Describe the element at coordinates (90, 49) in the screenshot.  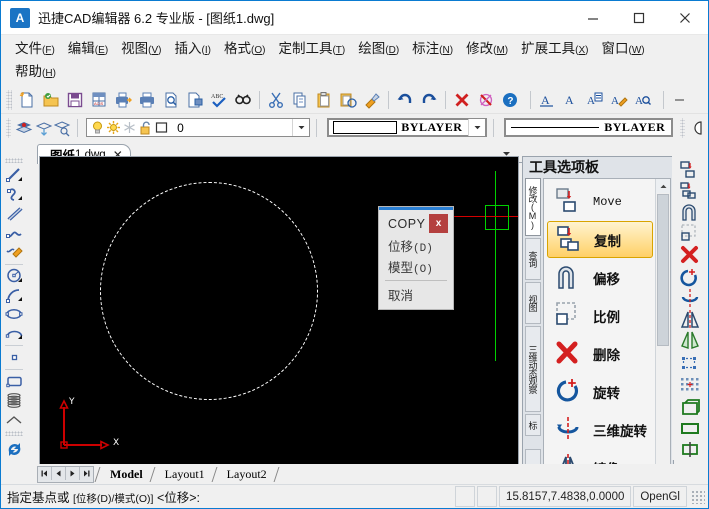
I see `menu-item-edit: 编辑(E)` at that location.